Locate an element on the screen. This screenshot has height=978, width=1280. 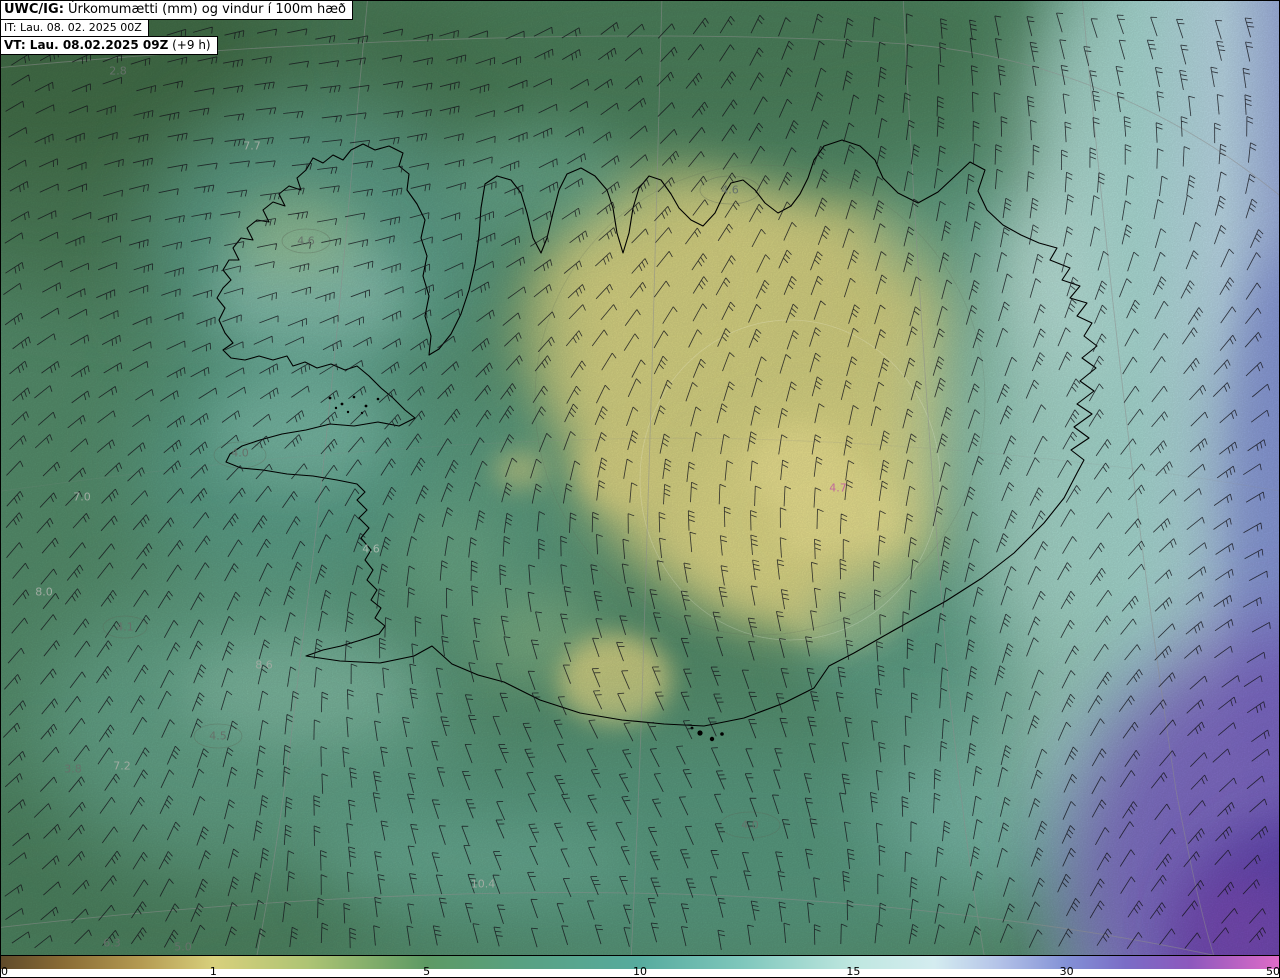
colorbar-tick-label: 10 is located at coordinates (640, 971).